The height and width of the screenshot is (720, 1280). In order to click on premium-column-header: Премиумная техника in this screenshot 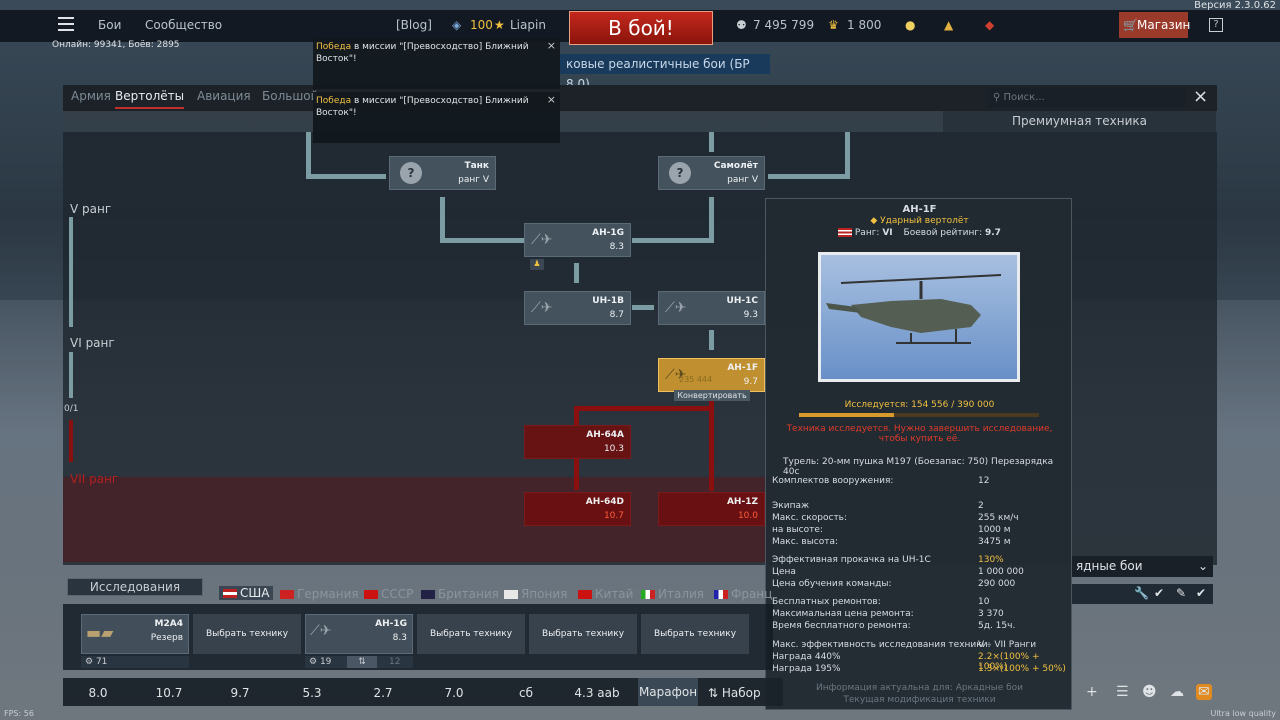, I will do `click(1079, 121)`.